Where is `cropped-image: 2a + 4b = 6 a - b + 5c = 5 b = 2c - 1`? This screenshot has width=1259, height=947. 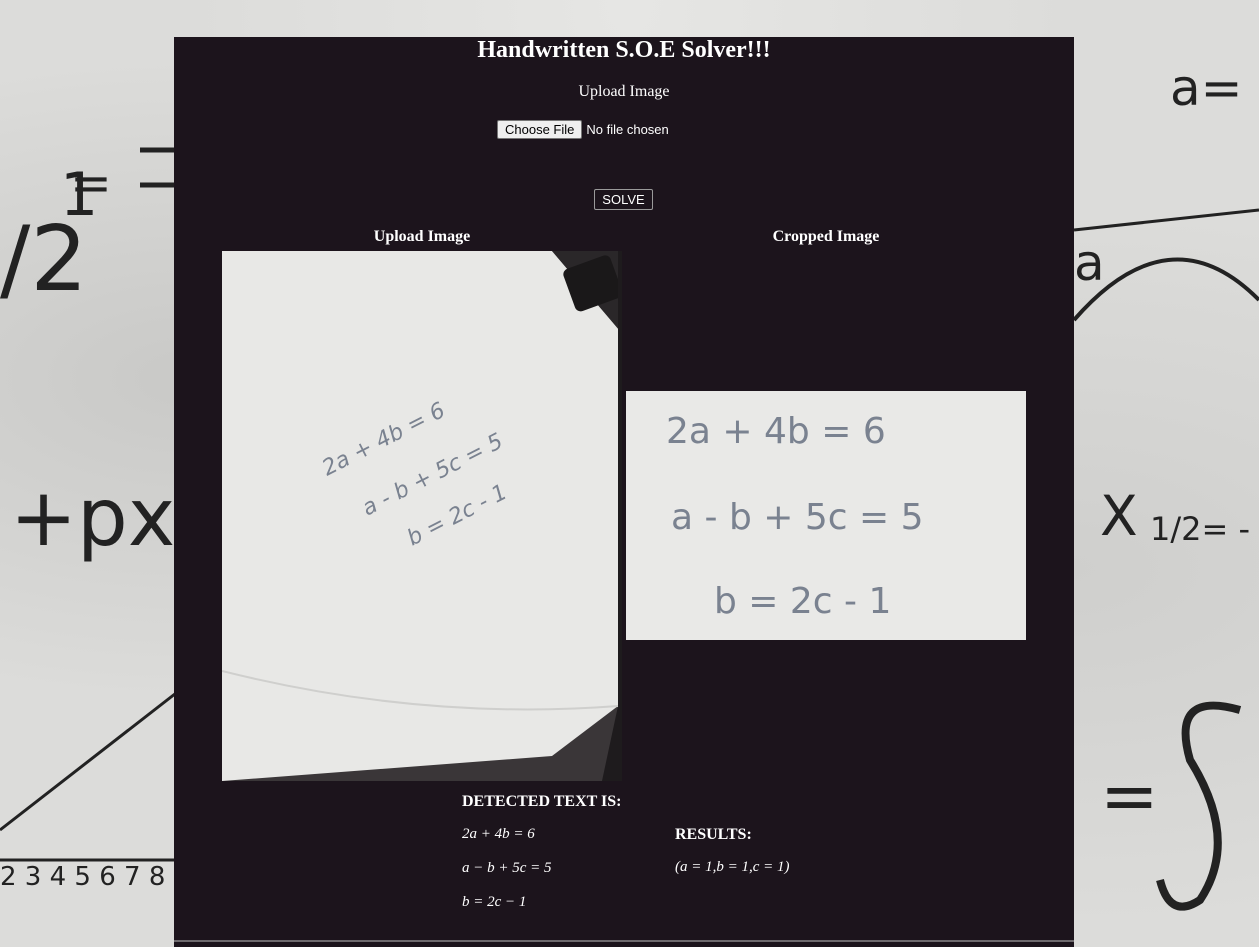
cropped-image: 2a + 4b = 6 a - b + 5c = 5 b = 2c - 1 is located at coordinates (826, 515).